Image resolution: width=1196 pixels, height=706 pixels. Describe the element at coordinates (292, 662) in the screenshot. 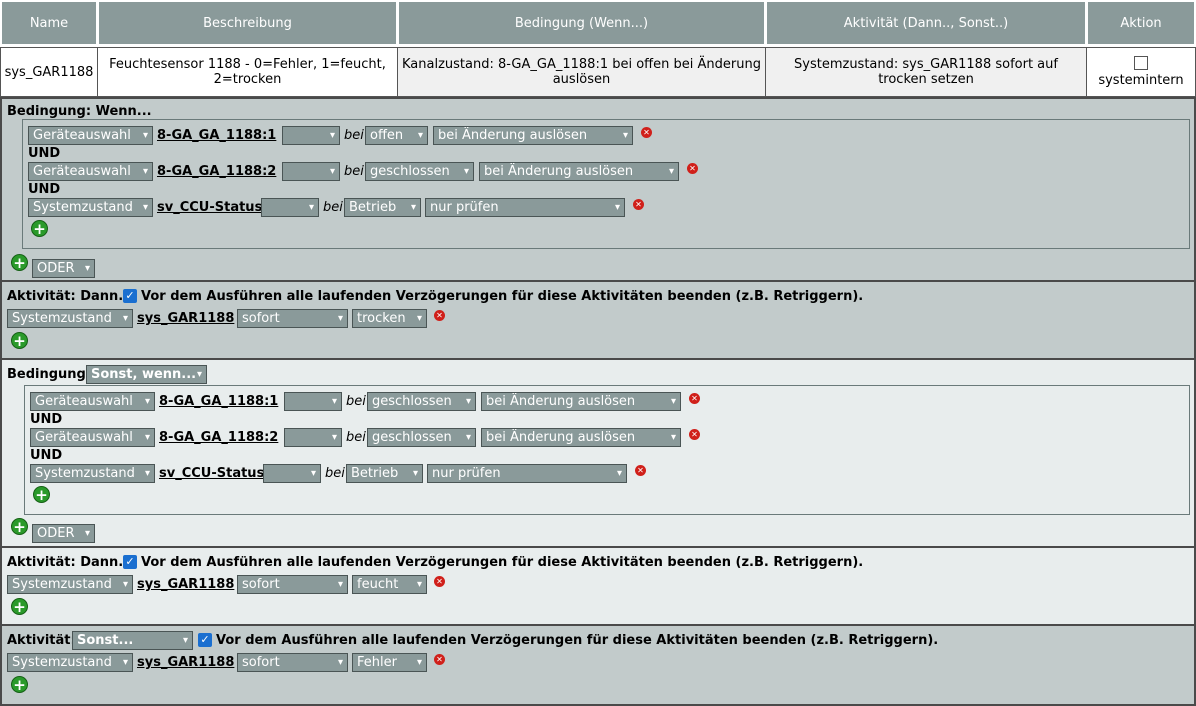

I see `act3-timing-select: sofort ▾` at that location.